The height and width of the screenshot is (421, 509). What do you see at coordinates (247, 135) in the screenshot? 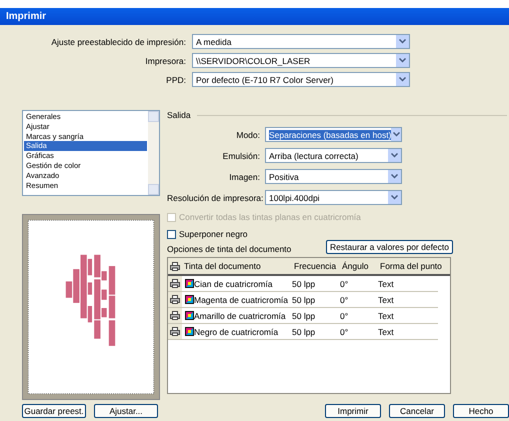
I see `field-label: Modo:` at bounding box center [247, 135].